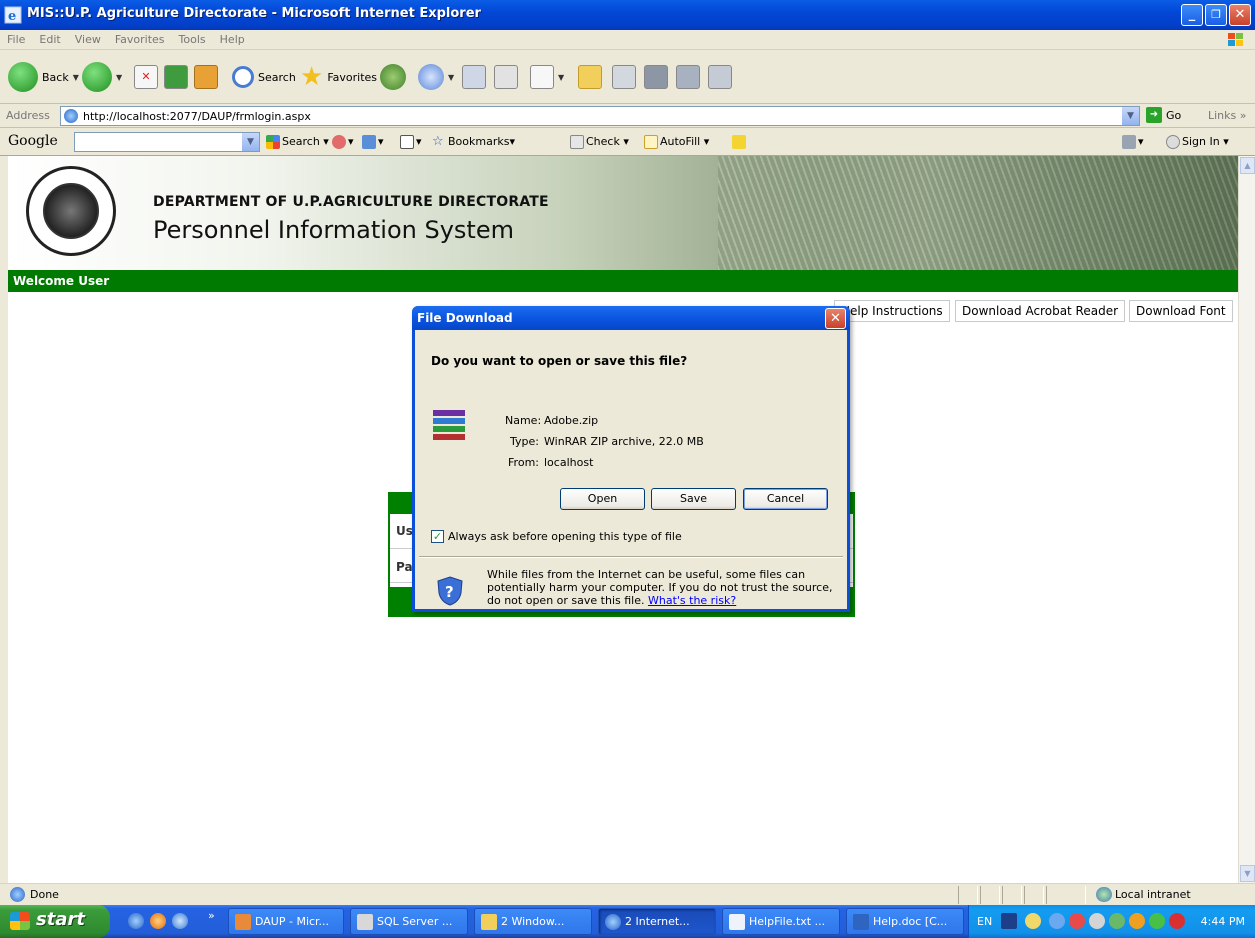 The image size is (1255, 938). What do you see at coordinates (1192, 15) in the screenshot?
I see `minimize-button: _` at bounding box center [1192, 15].